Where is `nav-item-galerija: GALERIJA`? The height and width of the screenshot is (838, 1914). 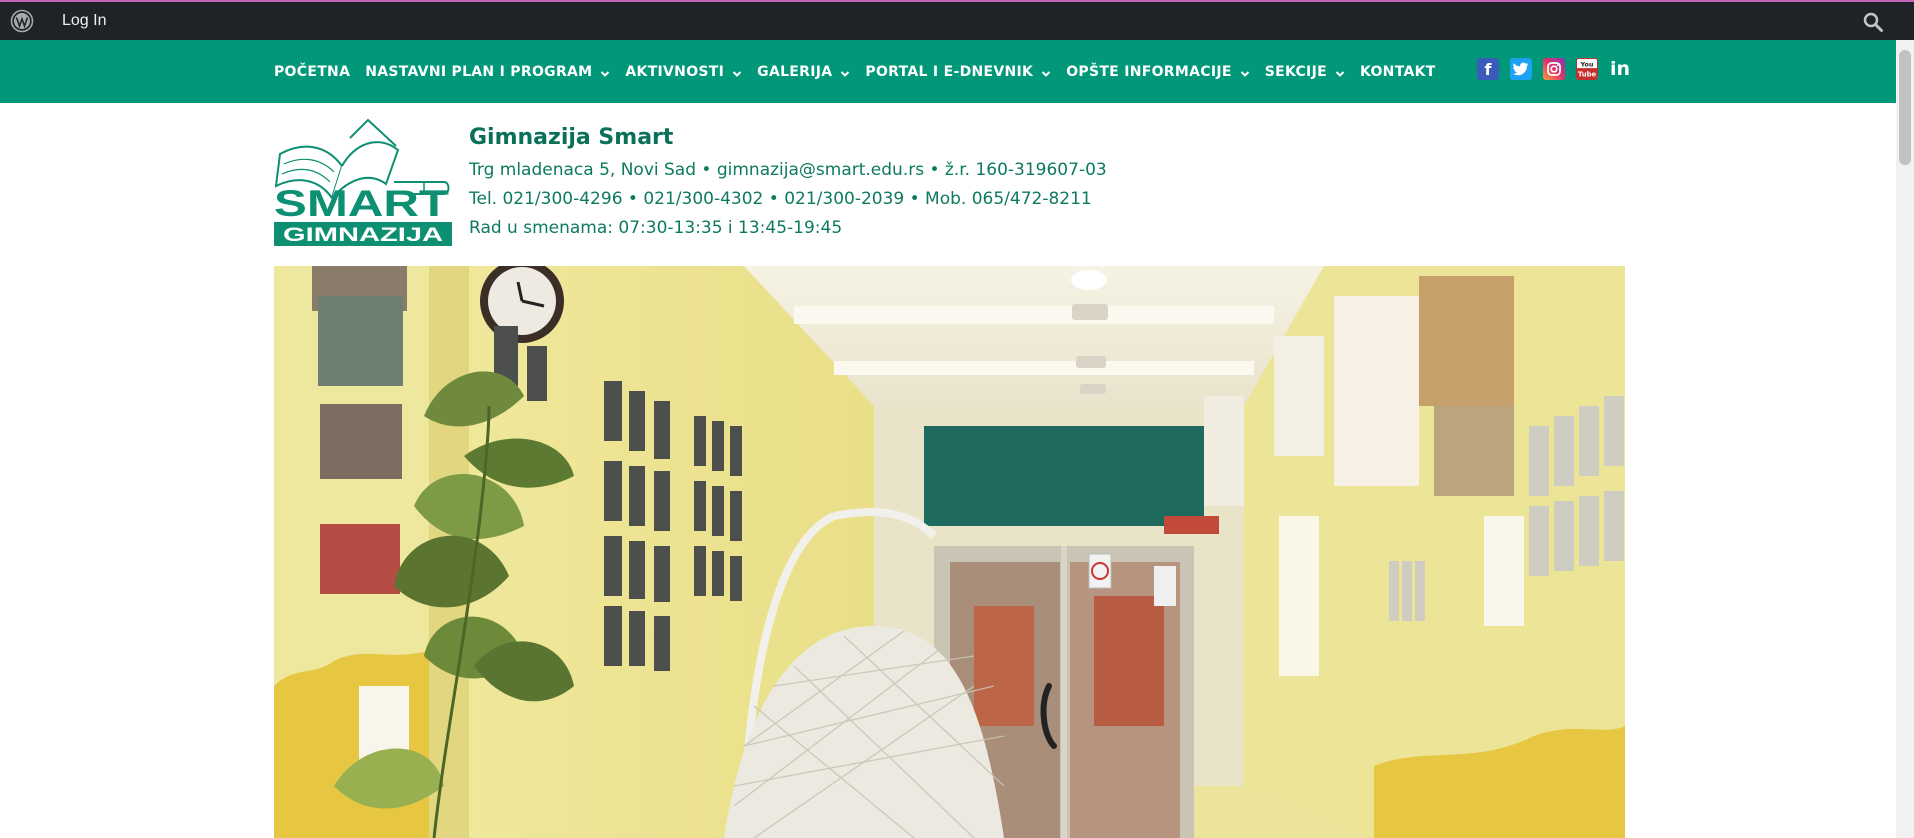 nav-item-galerija: GALERIJA is located at coordinates (803, 72).